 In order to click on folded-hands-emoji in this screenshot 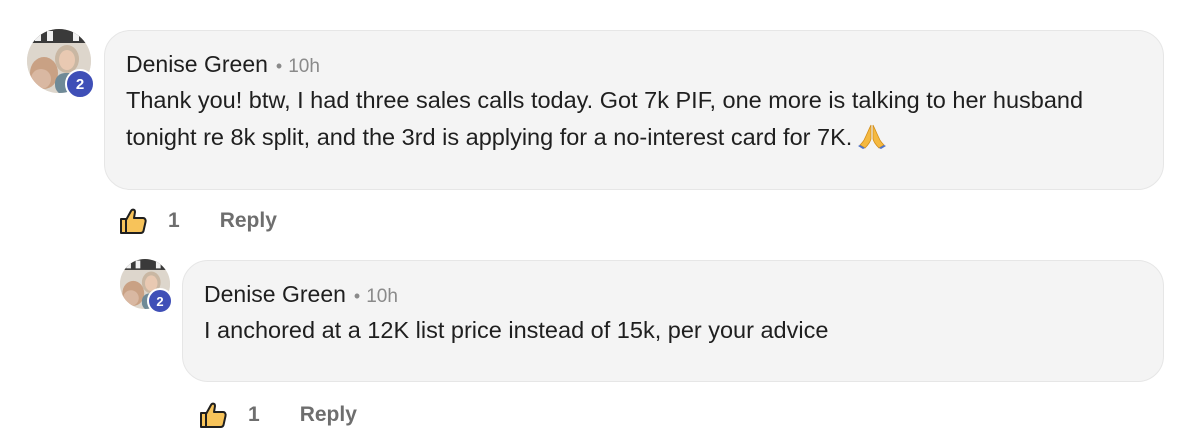, I will do `click(872, 141)`.